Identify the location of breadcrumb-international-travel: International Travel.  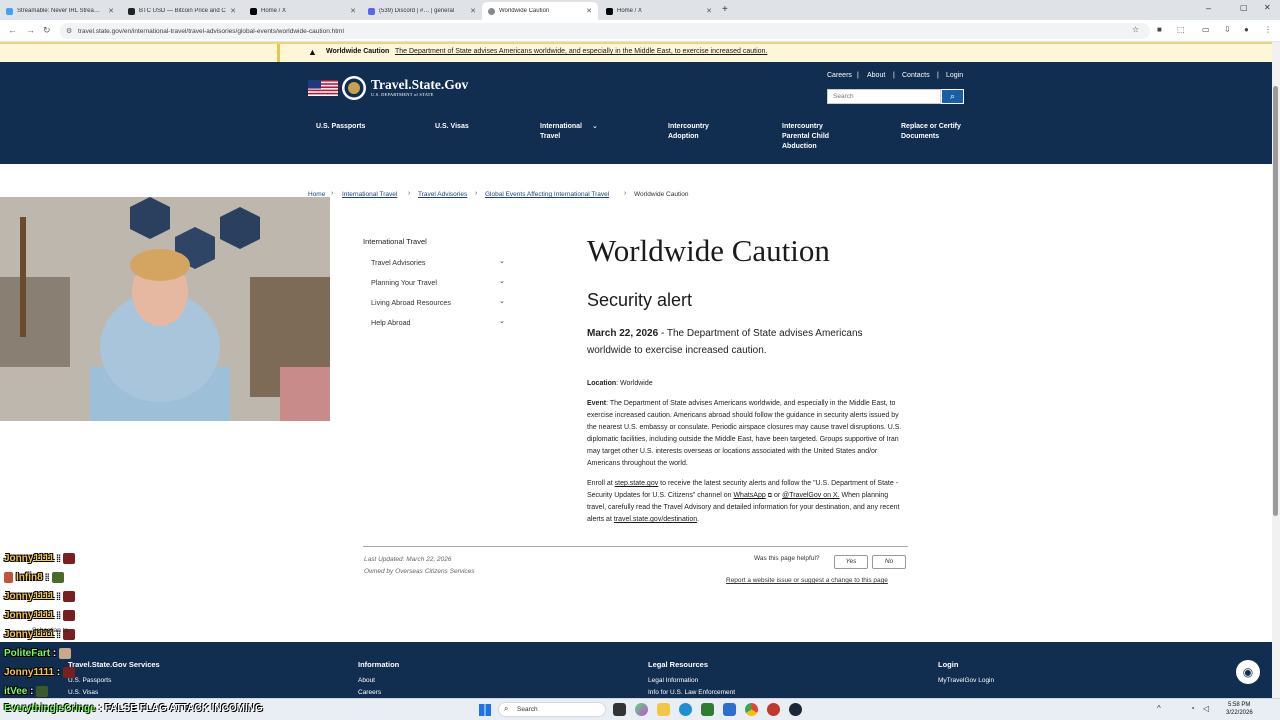
(369, 194).